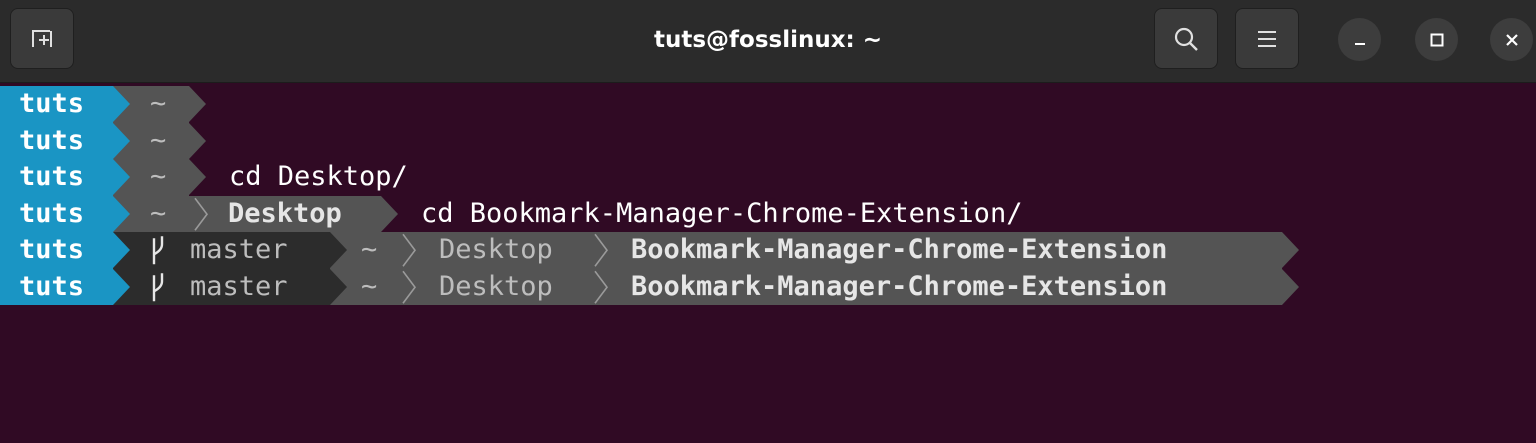 This screenshot has width=1536, height=443. I want to click on close-icon, so click(1511, 39).